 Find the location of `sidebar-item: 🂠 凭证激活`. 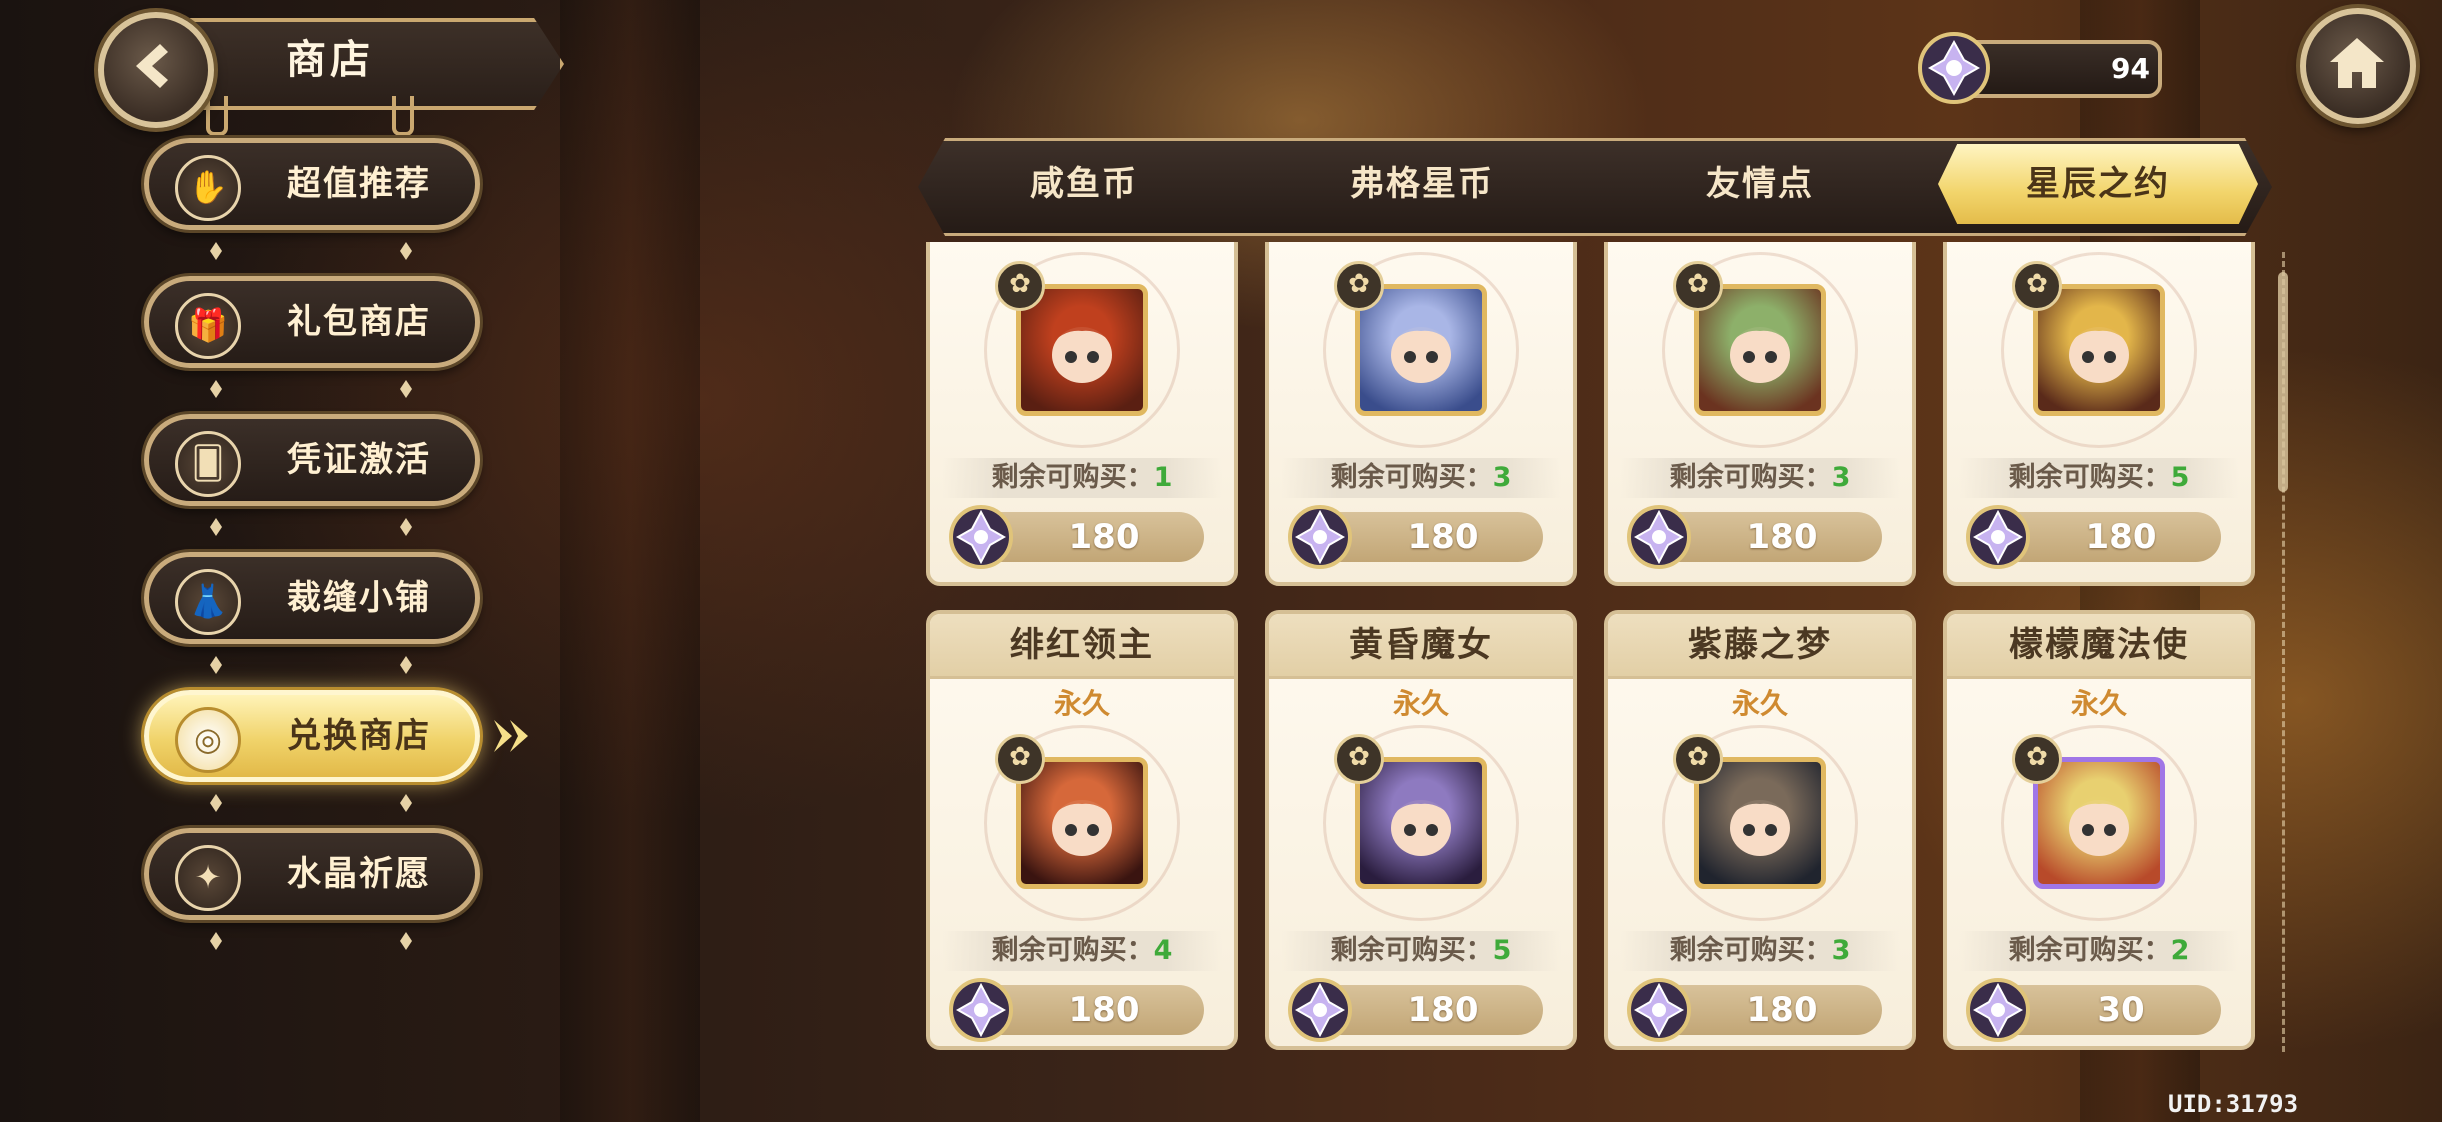

sidebar-item: 🂠 凭证激活 is located at coordinates (312, 460).